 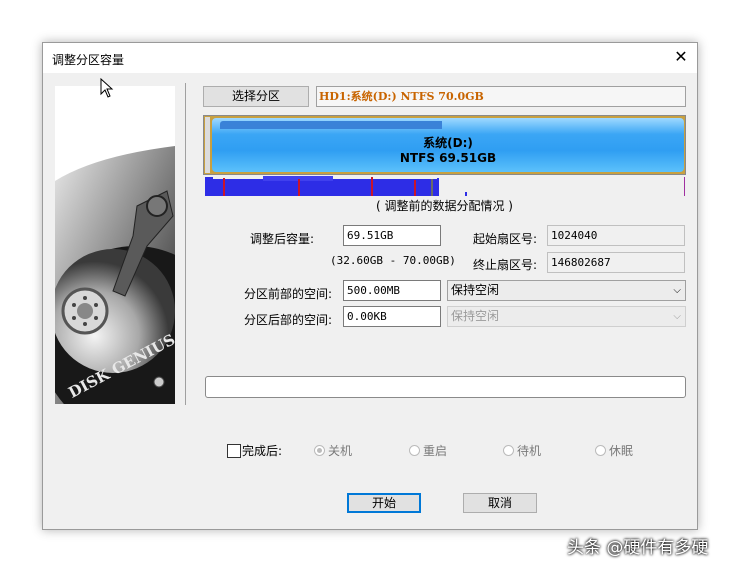 What do you see at coordinates (340, 451) in the screenshot?
I see `radio-shutdown-label: 关机` at bounding box center [340, 451].